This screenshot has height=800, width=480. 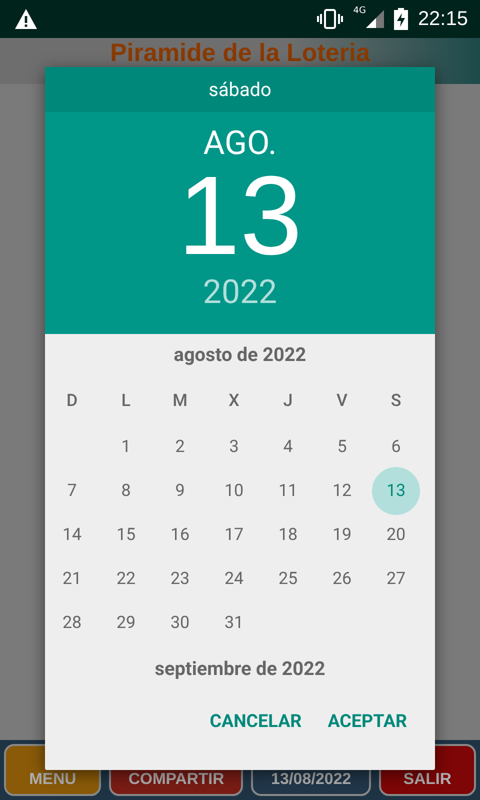 I want to click on month-title: septiembre de 2022, so click(x=240, y=668).